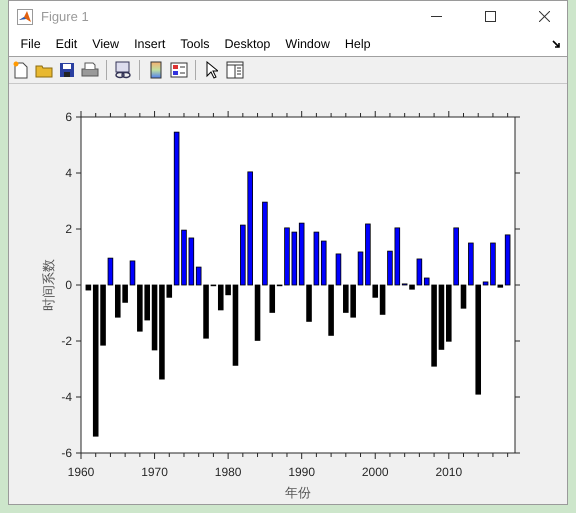 Image resolution: width=576 pixels, height=513 pixels. Describe the element at coordinates (25, 16) in the screenshot. I see `app-logo-icon` at that location.